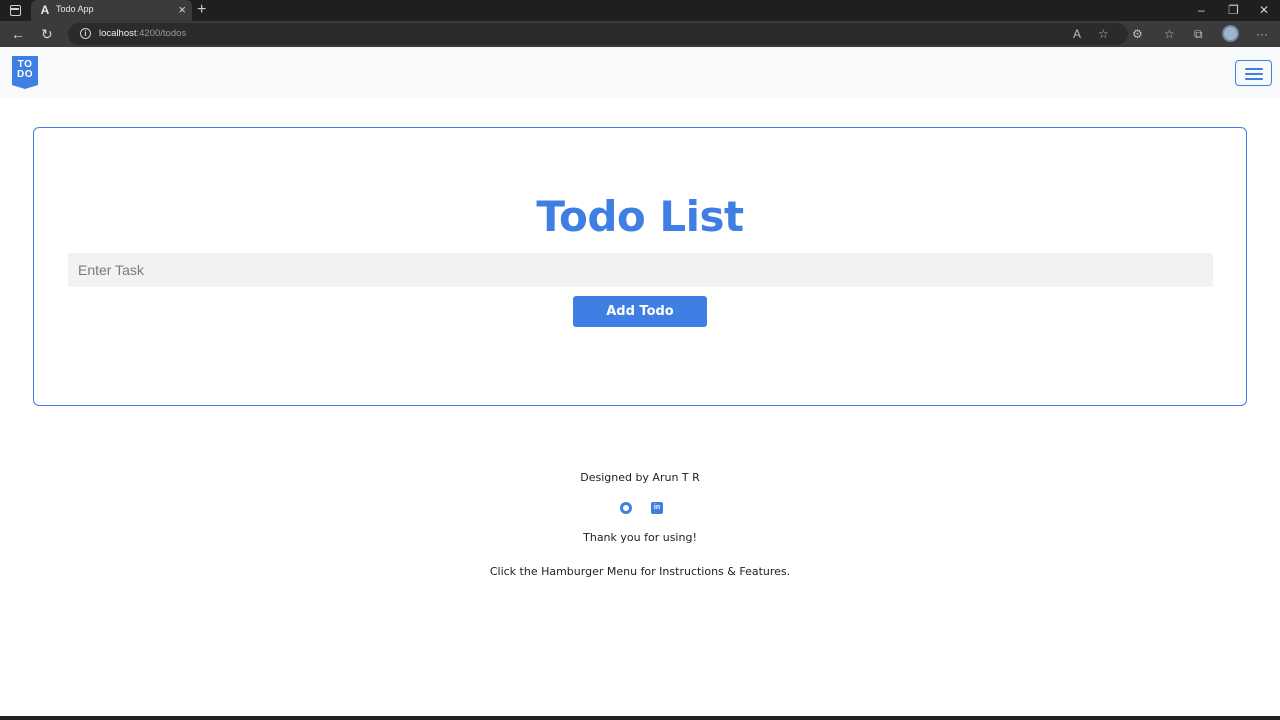 The image size is (1280, 720). I want to click on profile-avatar, so click(1230, 33).